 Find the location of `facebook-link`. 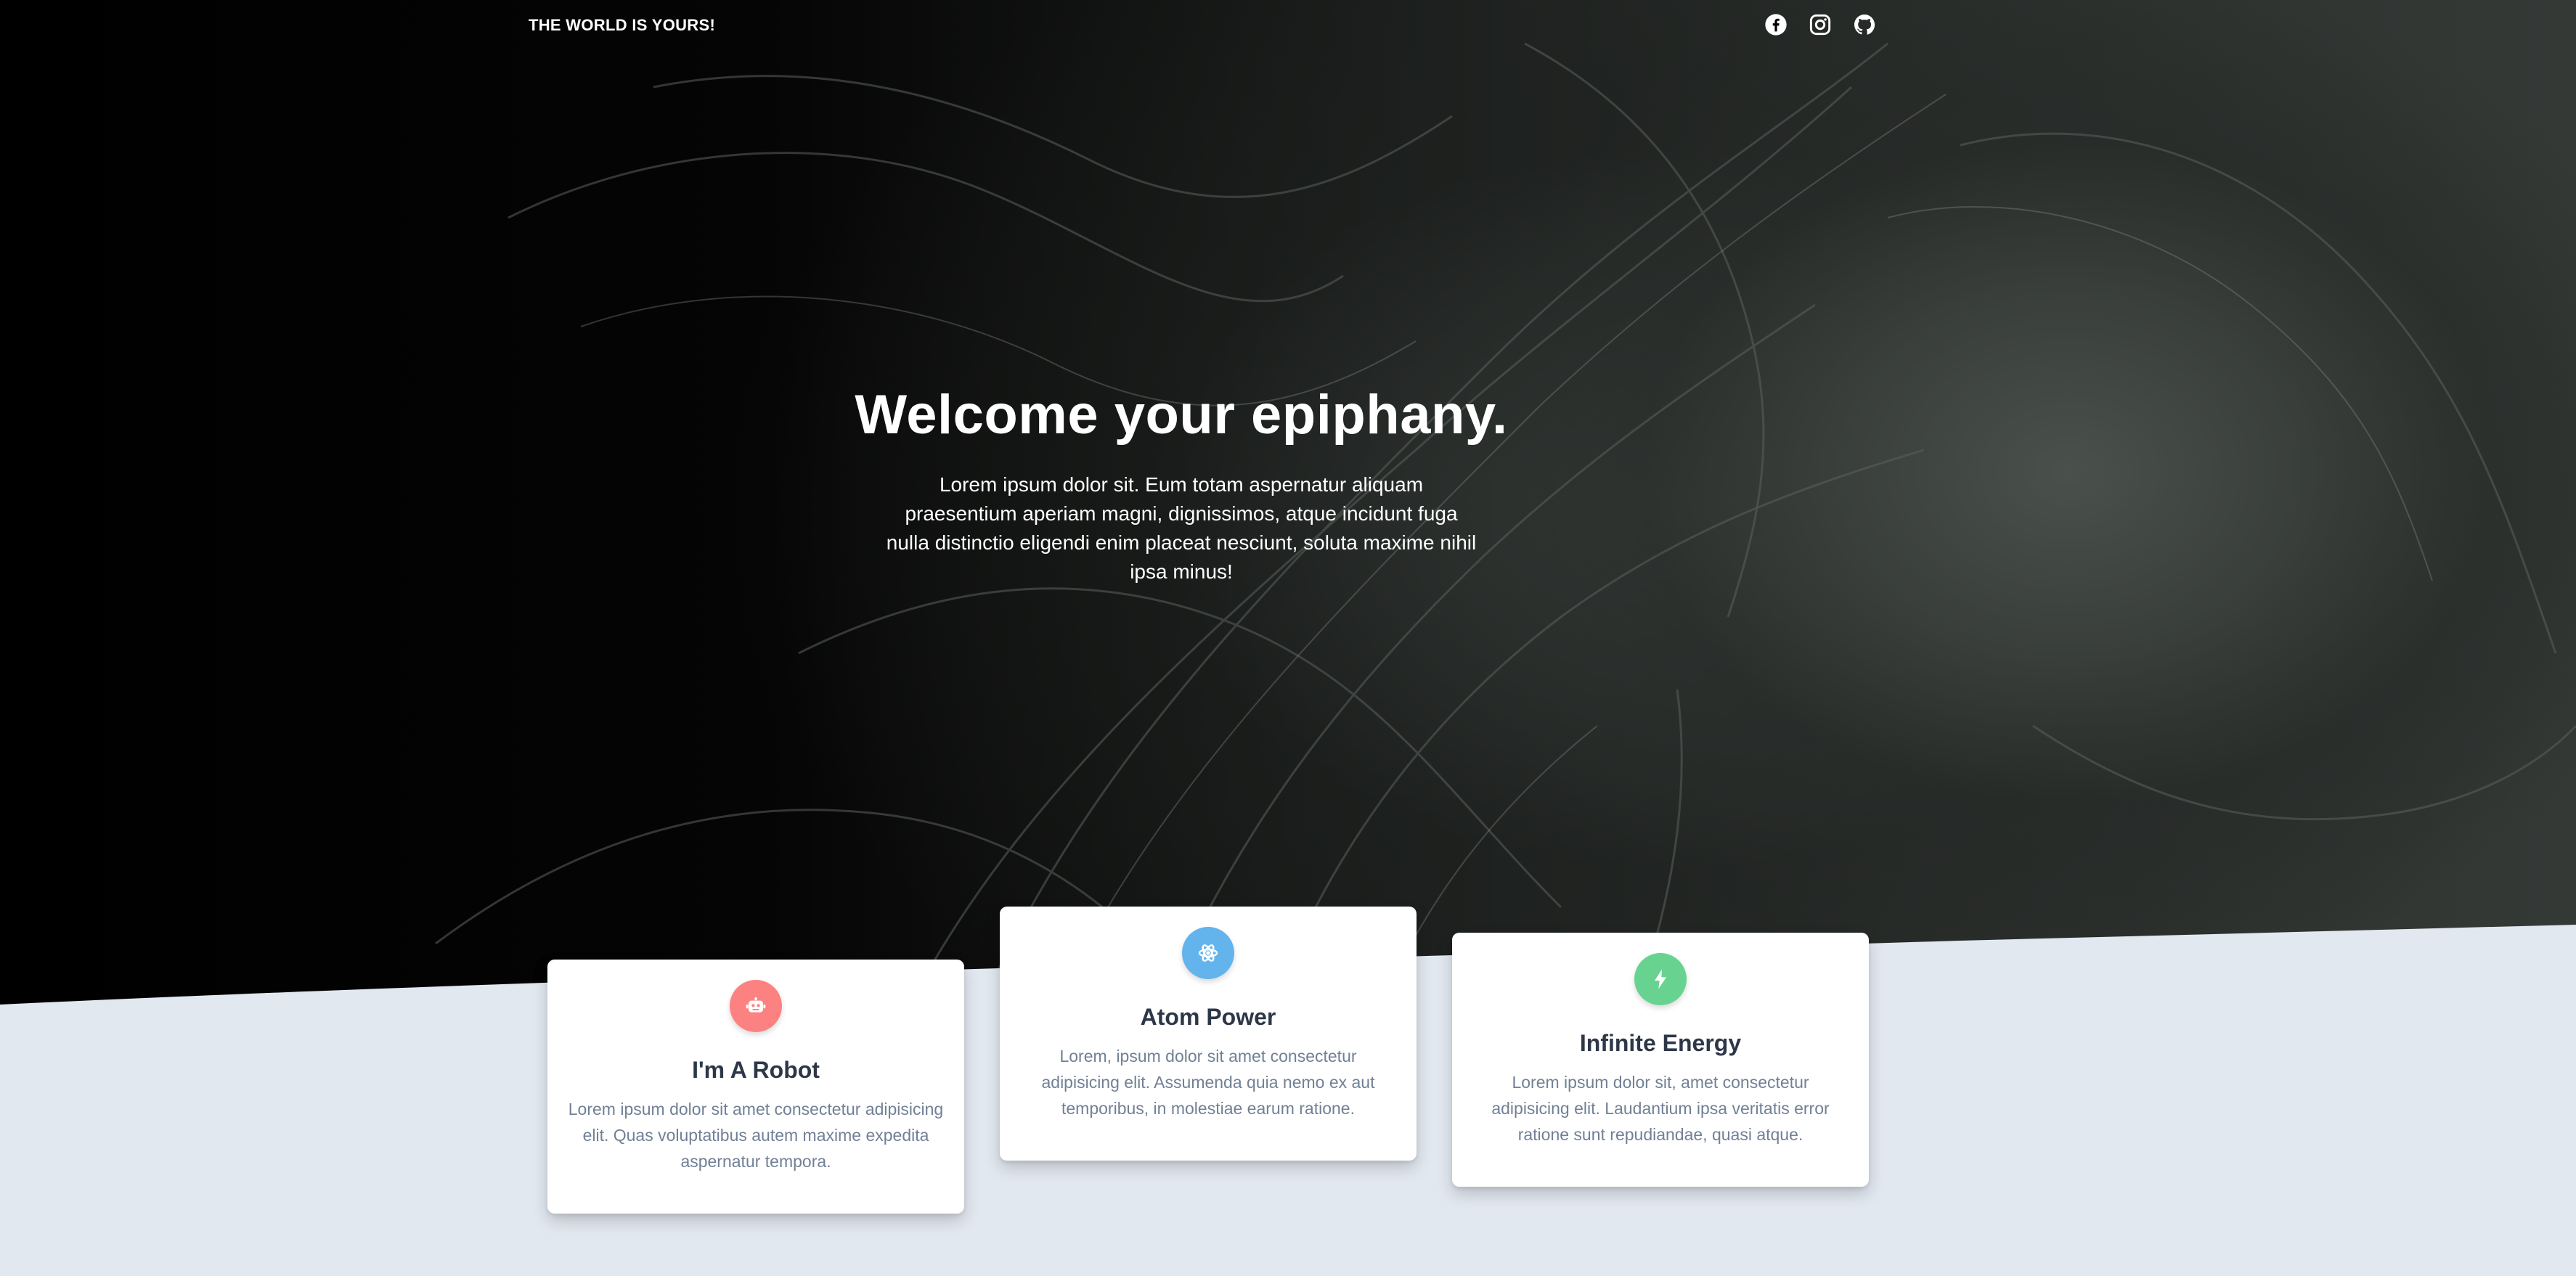

facebook-link is located at coordinates (1776, 24).